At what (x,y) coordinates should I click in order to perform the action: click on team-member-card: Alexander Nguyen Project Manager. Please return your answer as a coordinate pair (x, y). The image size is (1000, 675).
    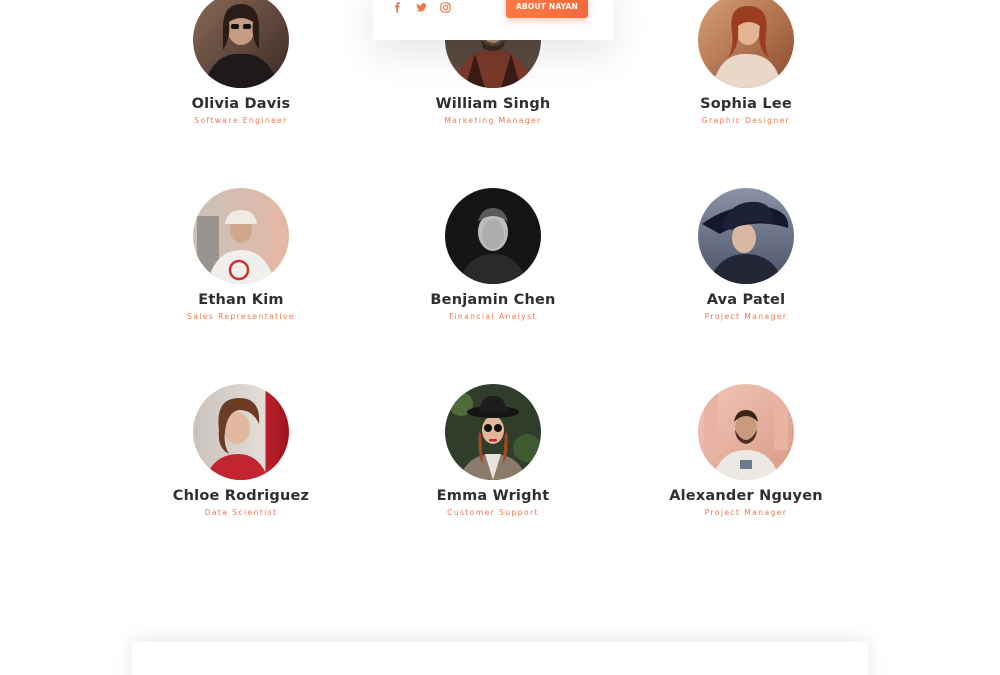
    Looking at the image, I should click on (746, 451).